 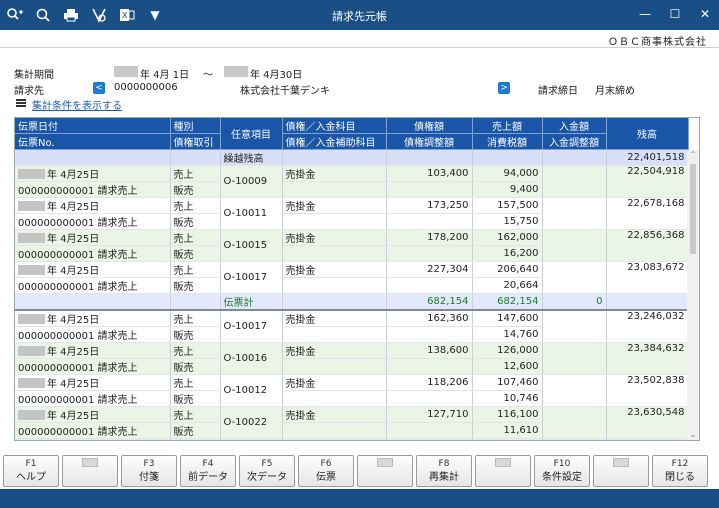 I want to click on scroll-up-icon: ⌃, so click(x=693, y=155).